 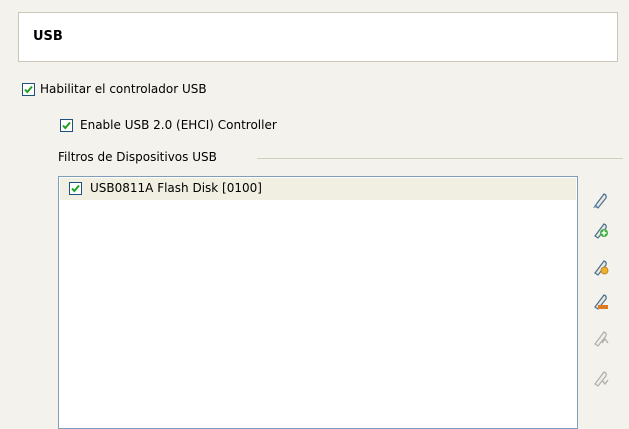 I want to click on add-from-device-button, so click(x=600, y=230).